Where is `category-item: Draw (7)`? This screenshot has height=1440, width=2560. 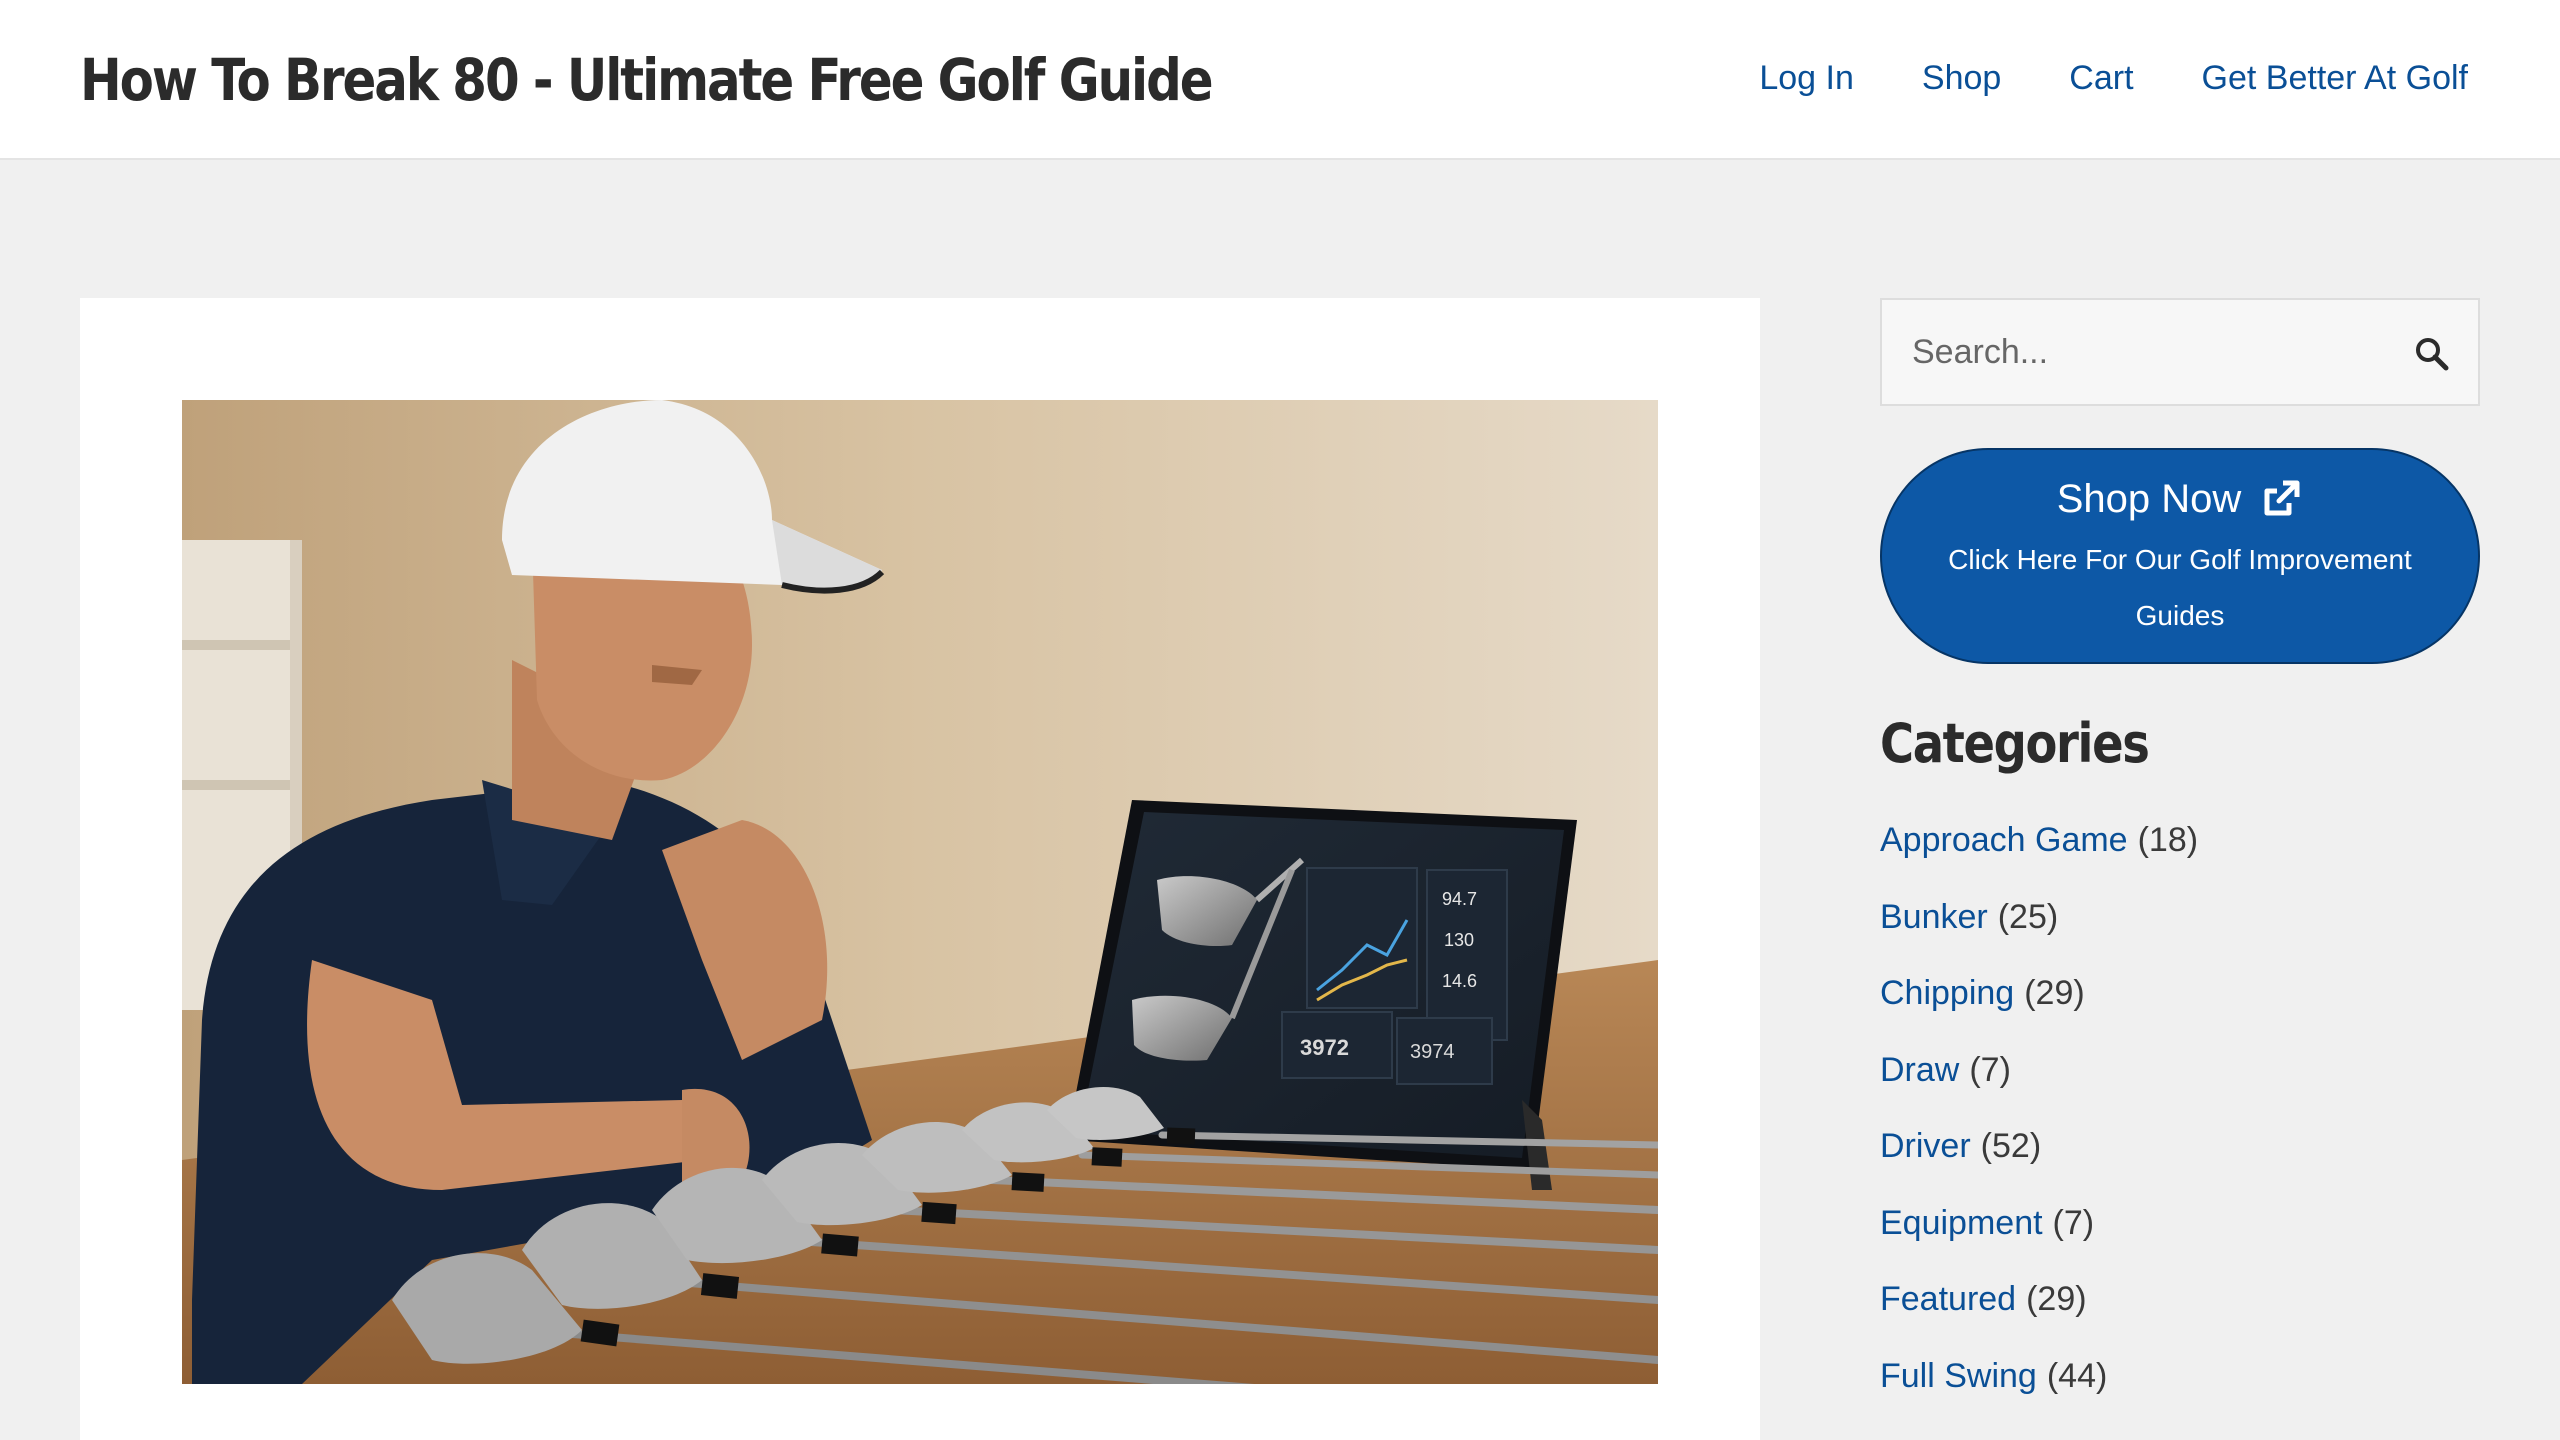
category-item: Draw (7) is located at coordinates (2039, 1082).